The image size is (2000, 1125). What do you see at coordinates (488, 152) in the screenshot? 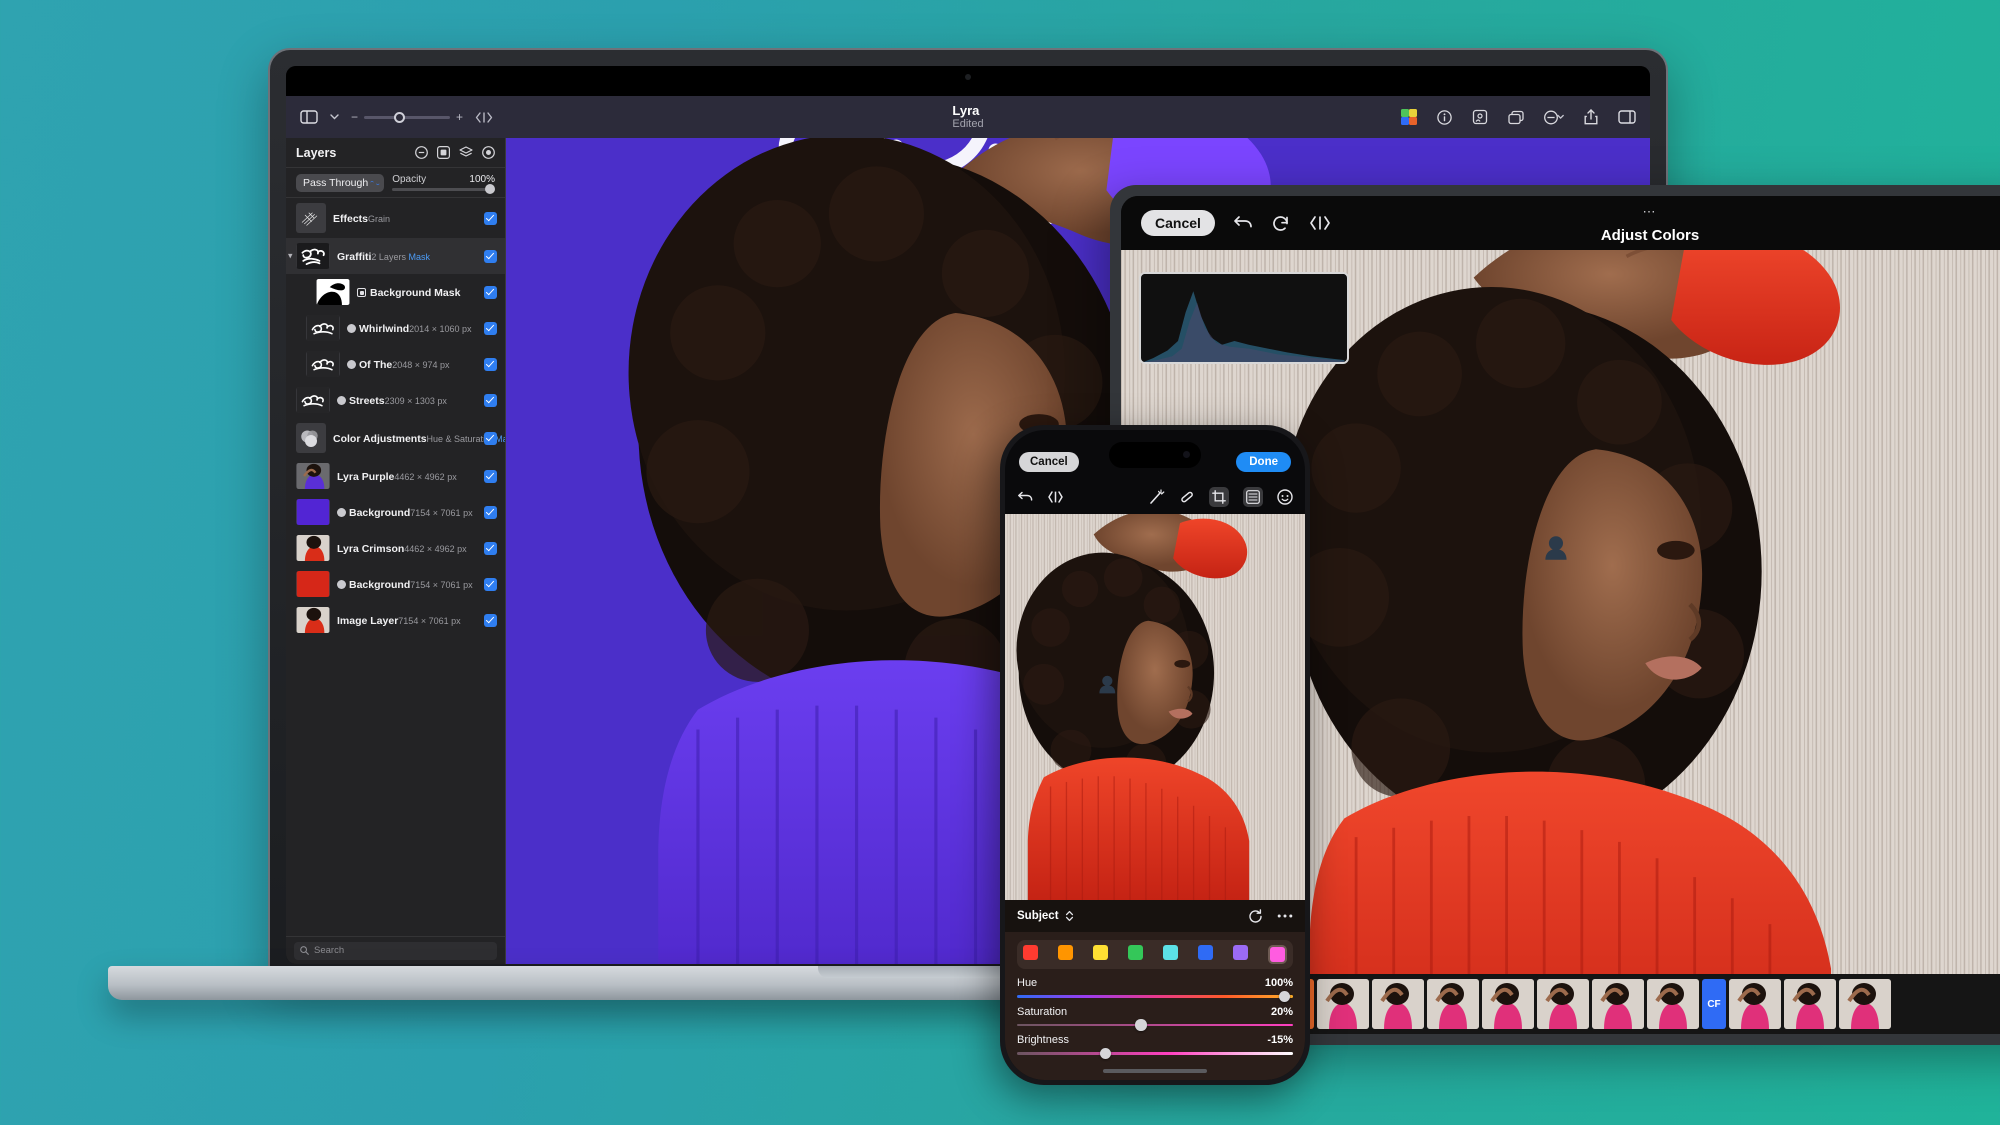
I see `add-layer-icon` at bounding box center [488, 152].